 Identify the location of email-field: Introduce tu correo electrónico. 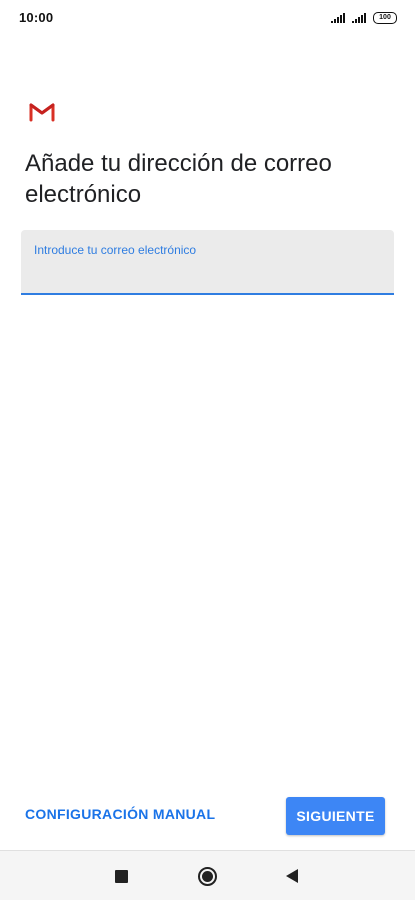
(207, 262).